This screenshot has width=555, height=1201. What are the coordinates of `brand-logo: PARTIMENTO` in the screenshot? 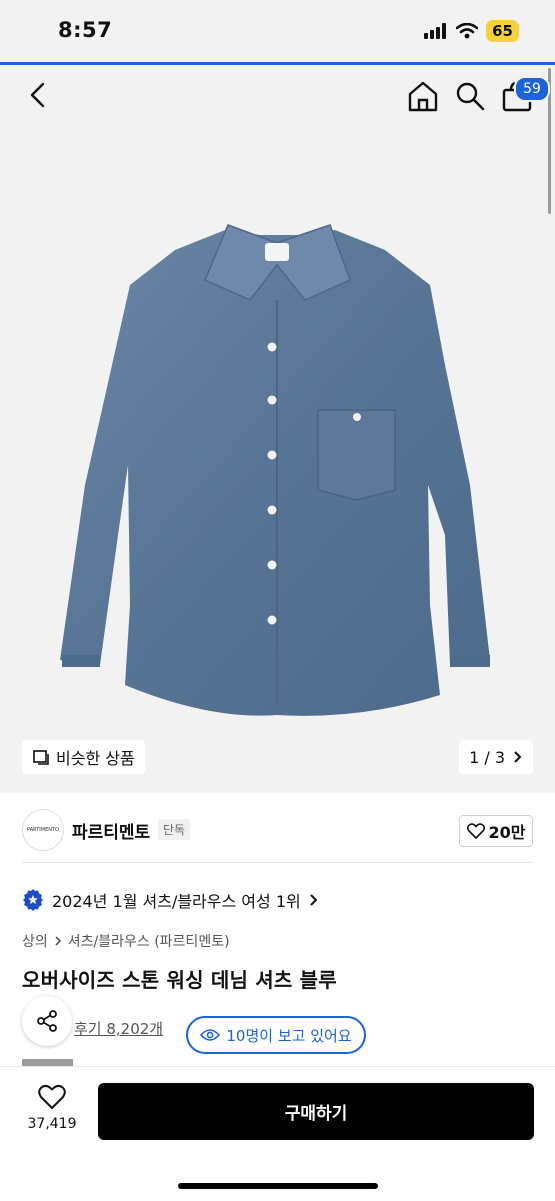 It's located at (43, 830).